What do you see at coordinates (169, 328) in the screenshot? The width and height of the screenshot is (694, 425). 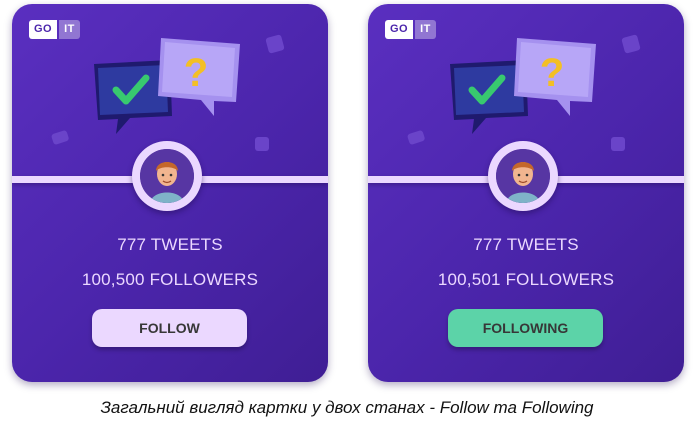 I see `follow-button: FOLLOW` at bounding box center [169, 328].